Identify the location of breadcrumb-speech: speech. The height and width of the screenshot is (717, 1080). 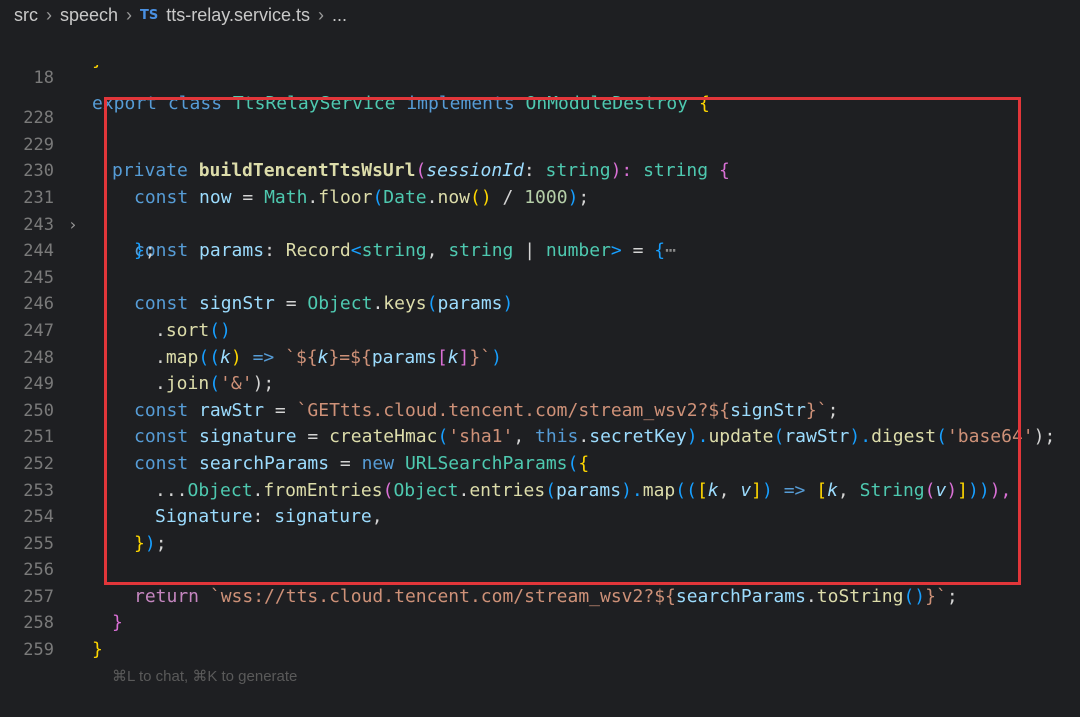
(89, 15).